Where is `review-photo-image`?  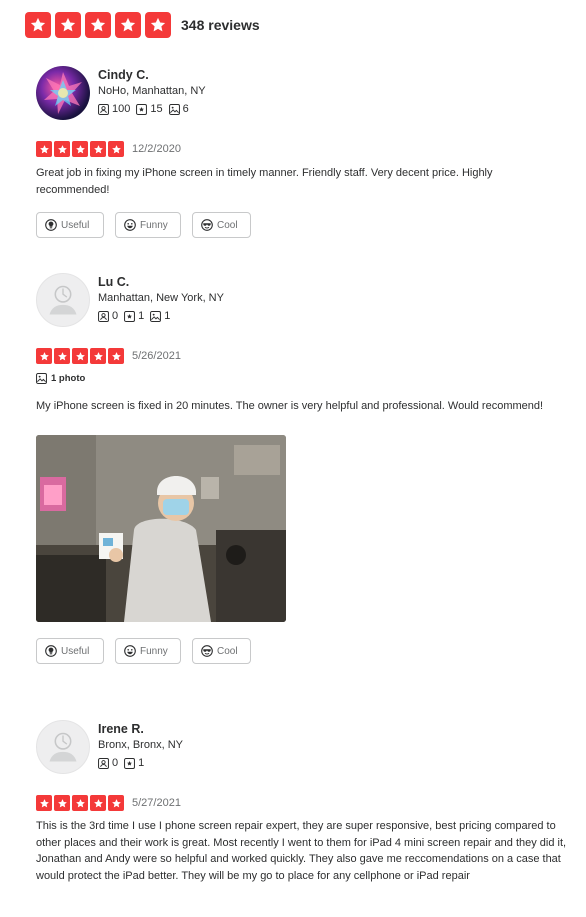 review-photo-image is located at coordinates (161, 528).